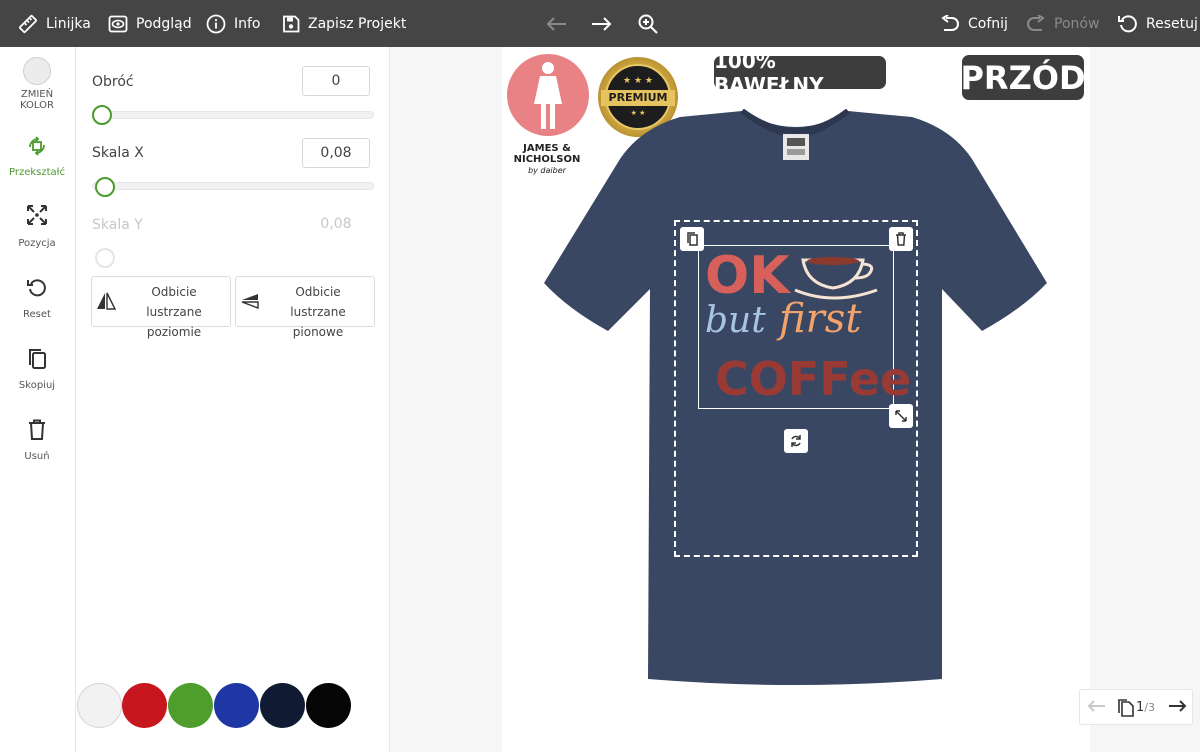 Image resolution: width=1200 pixels, height=752 pixels. I want to click on redo-label: Ponów, so click(1077, 23).